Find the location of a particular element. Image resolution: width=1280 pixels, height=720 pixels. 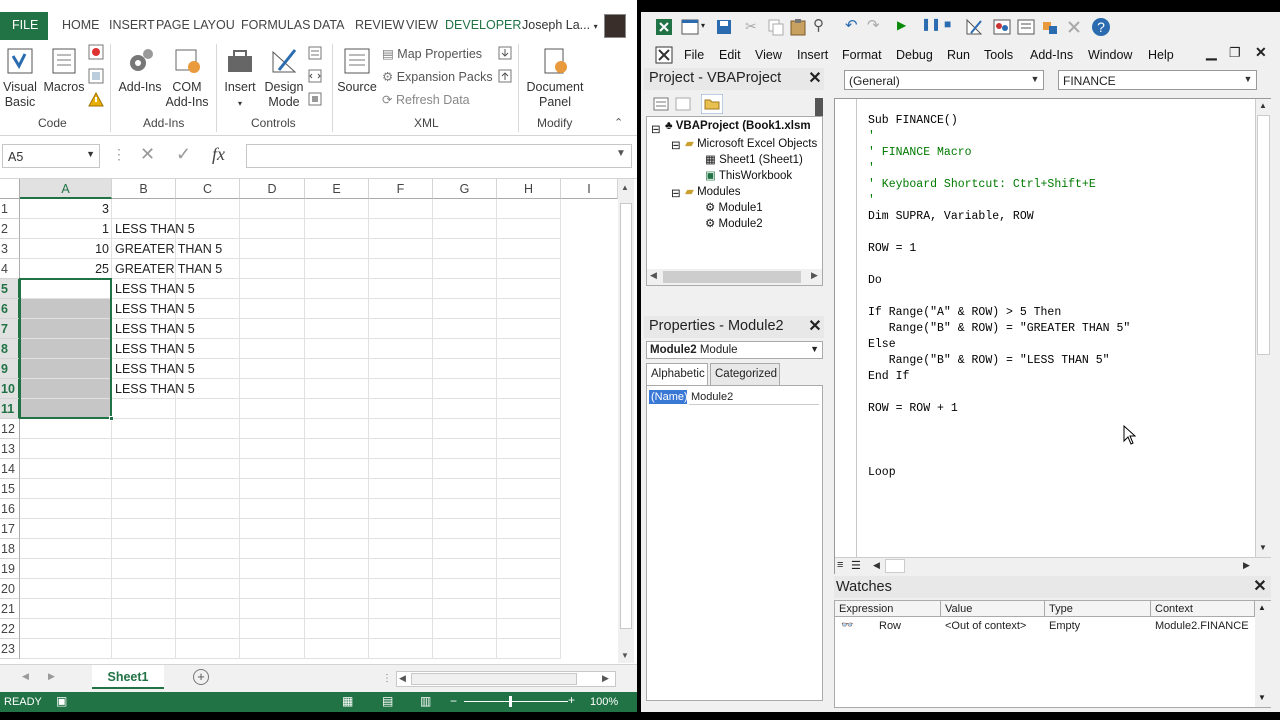

macro-security-icon is located at coordinates (96, 100).